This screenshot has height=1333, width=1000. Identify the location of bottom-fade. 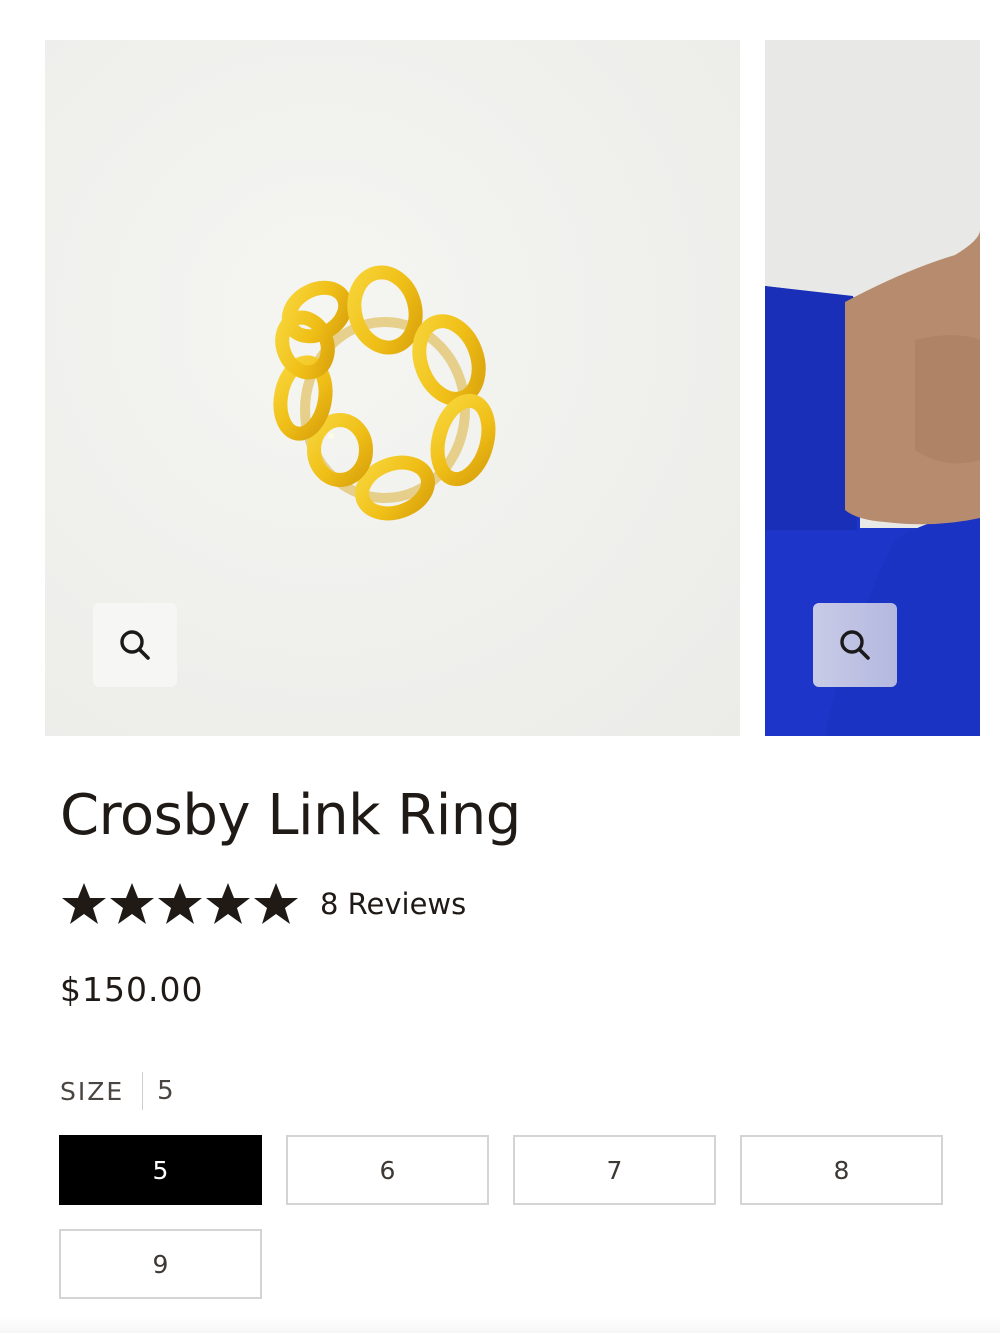
(500, 1325).